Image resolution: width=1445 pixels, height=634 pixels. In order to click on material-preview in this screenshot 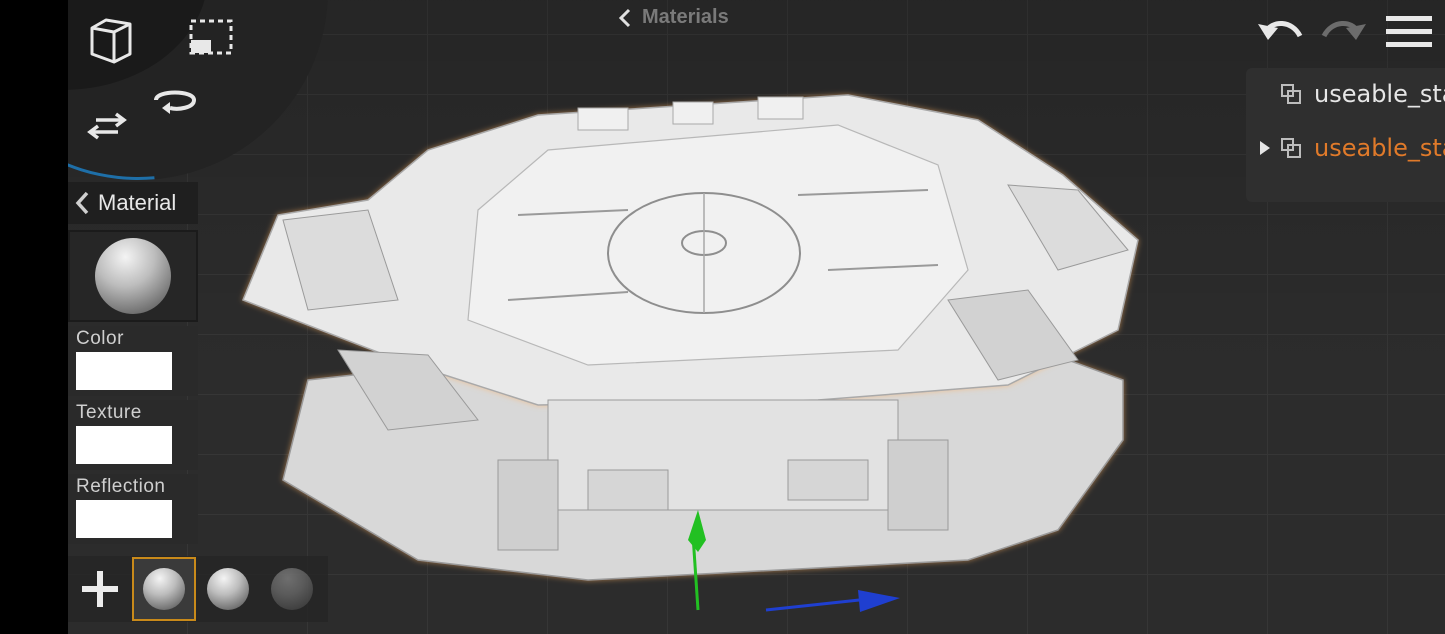, I will do `click(133, 276)`.